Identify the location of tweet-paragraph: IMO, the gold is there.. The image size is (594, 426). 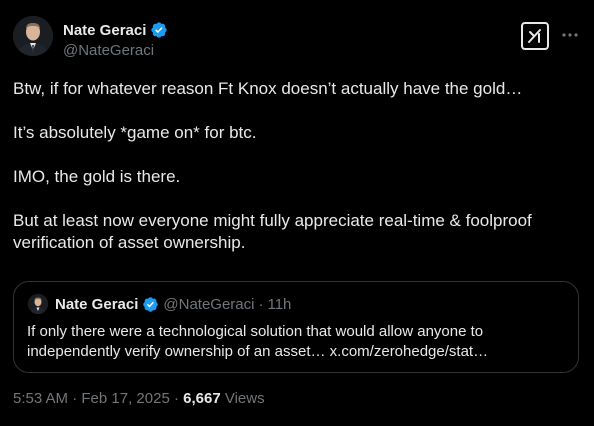
(97, 176).